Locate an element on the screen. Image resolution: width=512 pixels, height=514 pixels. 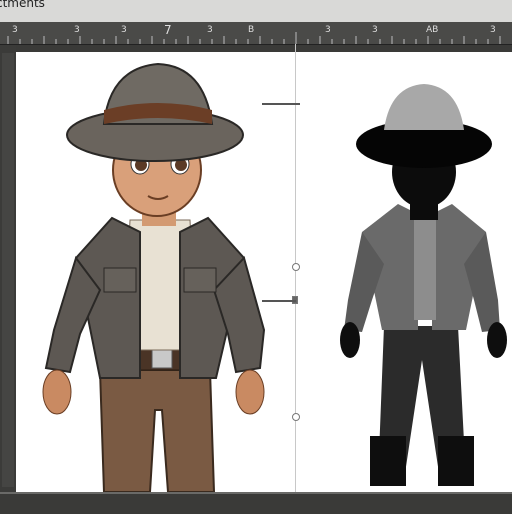
status-bar is located at coordinates (256, 503).